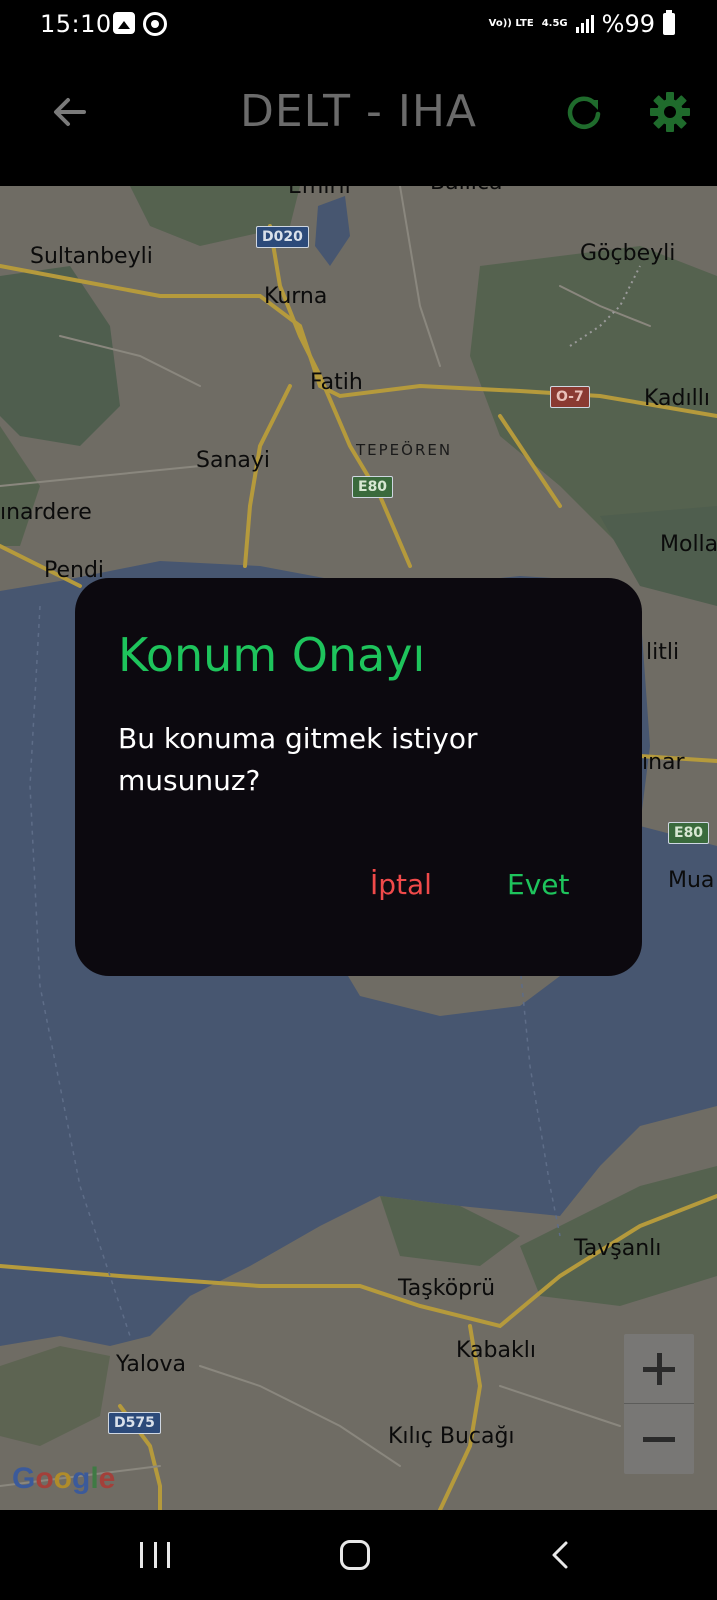 This screenshot has width=717, height=1600. Describe the element at coordinates (296, 296) in the screenshot. I see `map-label-kurna: Kurna` at that location.